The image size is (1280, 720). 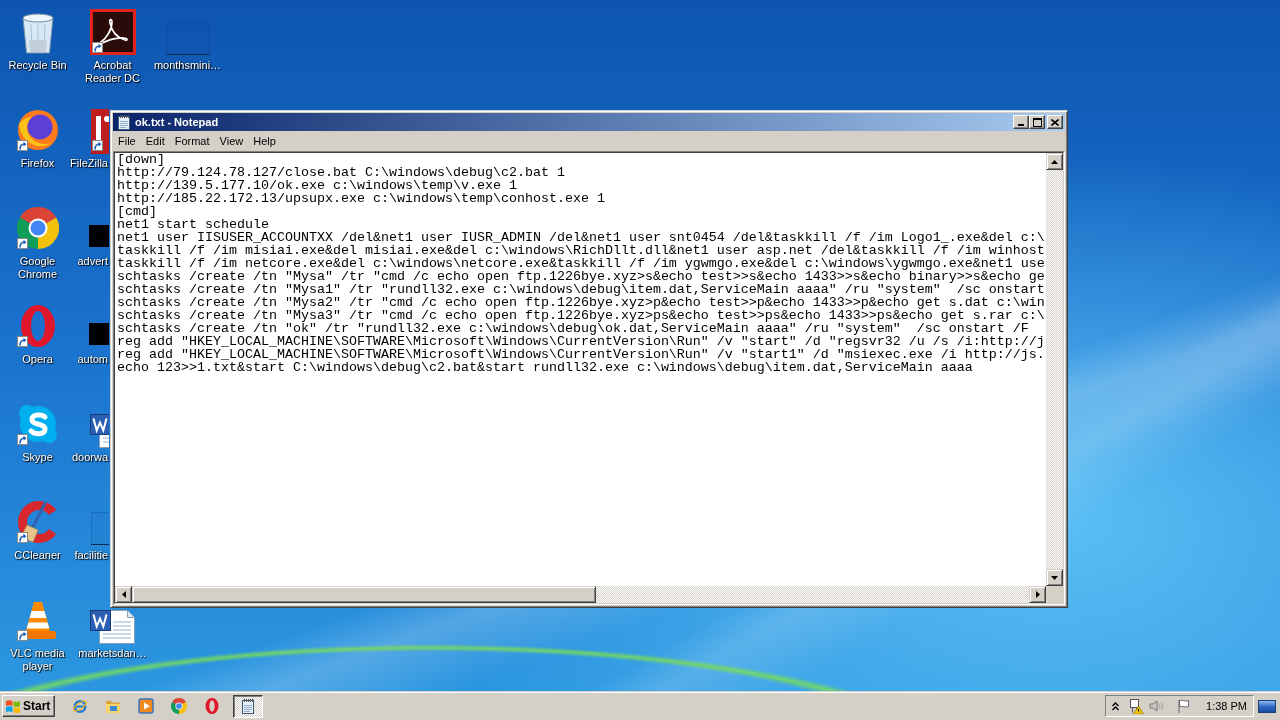 I want to click on desktop-icon-label: CCleaner, so click(x=37, y=555).